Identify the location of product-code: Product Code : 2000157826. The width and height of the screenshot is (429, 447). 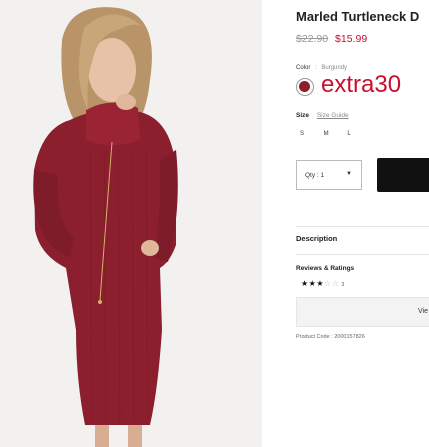
(330, 337).